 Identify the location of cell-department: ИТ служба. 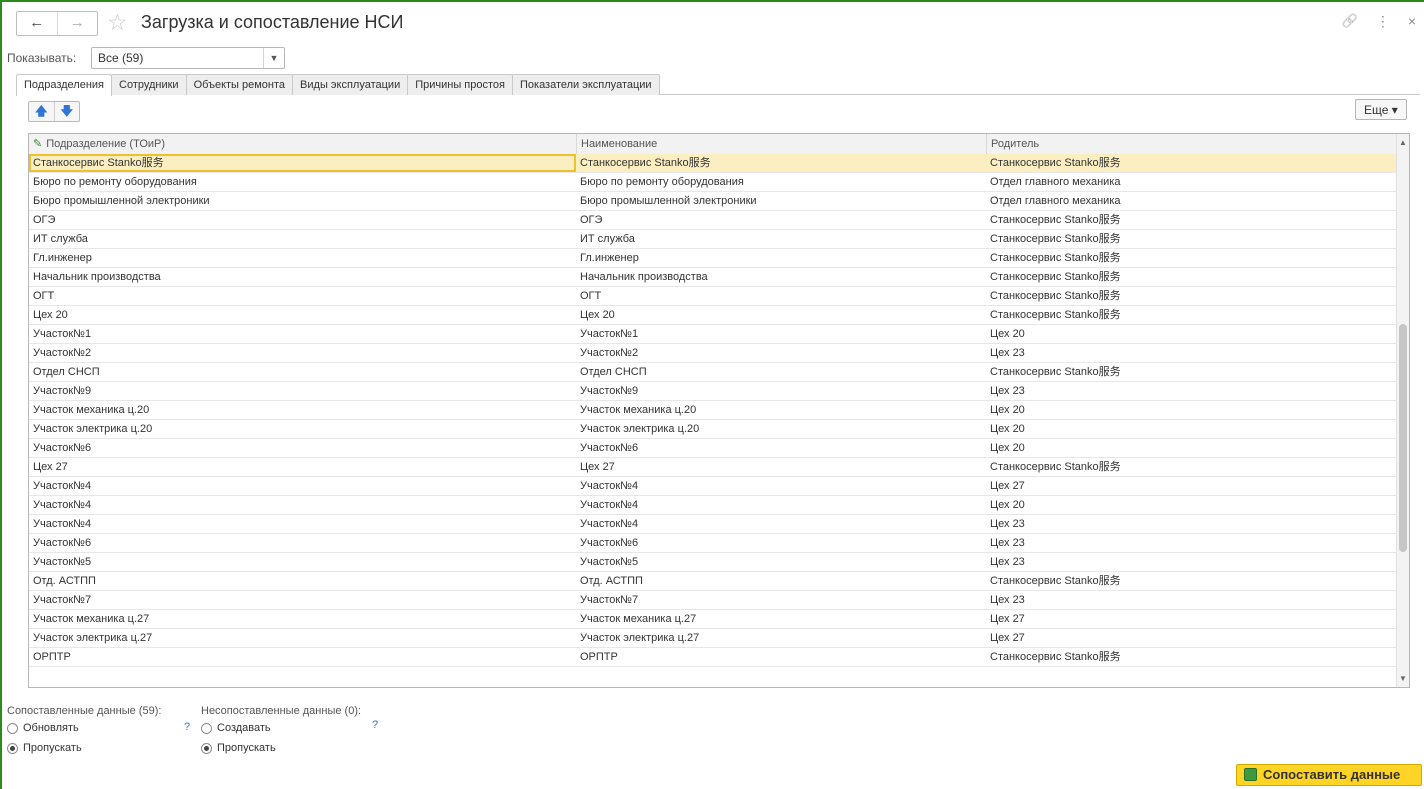
(302, 239).